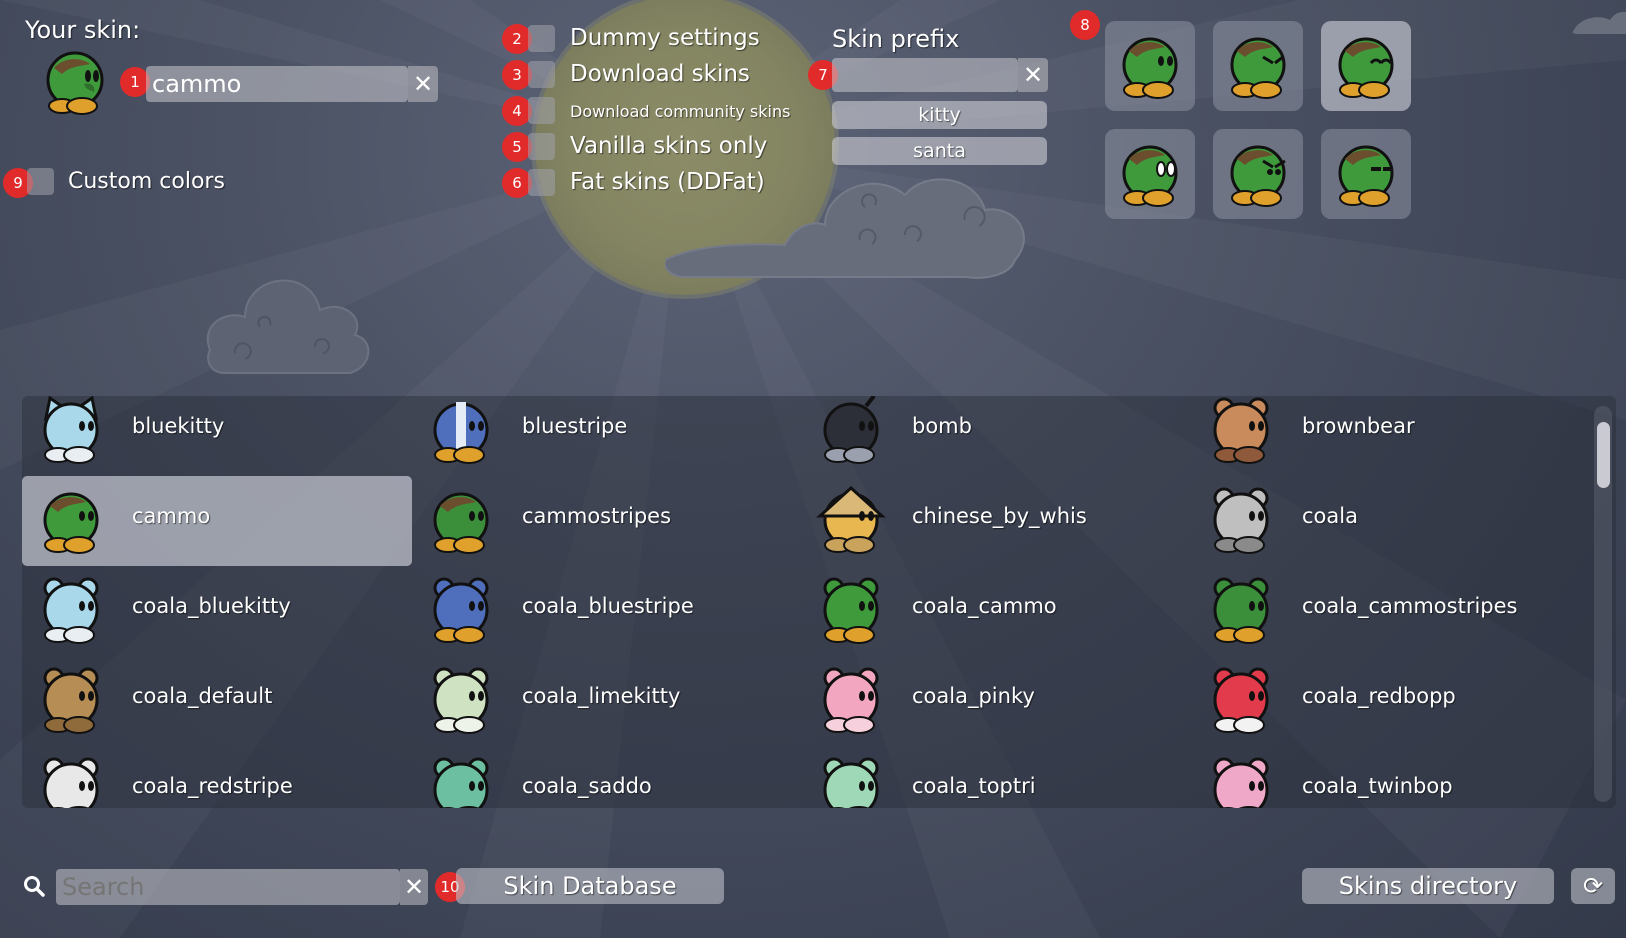 The width and height of the screenshot is (1626, 938). I want to click on skin-name-label: coala_cammostripes, so click(1410, 606).